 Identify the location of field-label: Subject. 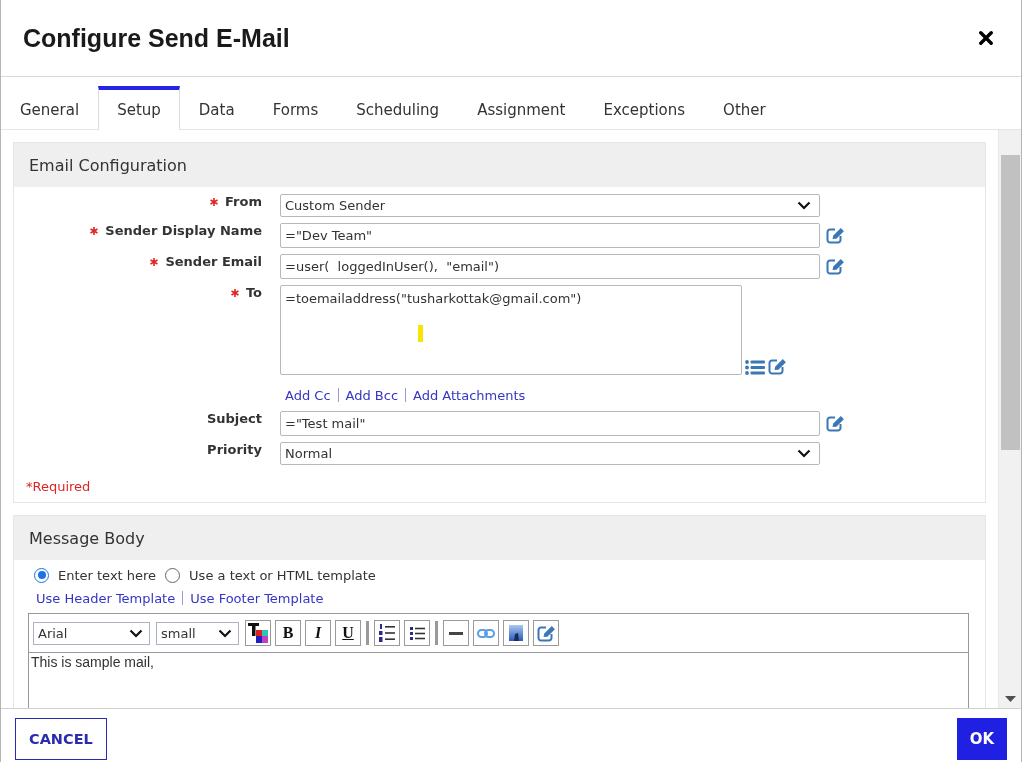
(234, 419).